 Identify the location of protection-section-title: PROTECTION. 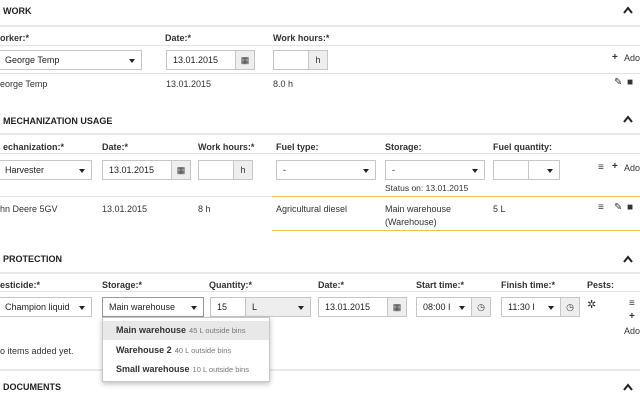
(33, 259).